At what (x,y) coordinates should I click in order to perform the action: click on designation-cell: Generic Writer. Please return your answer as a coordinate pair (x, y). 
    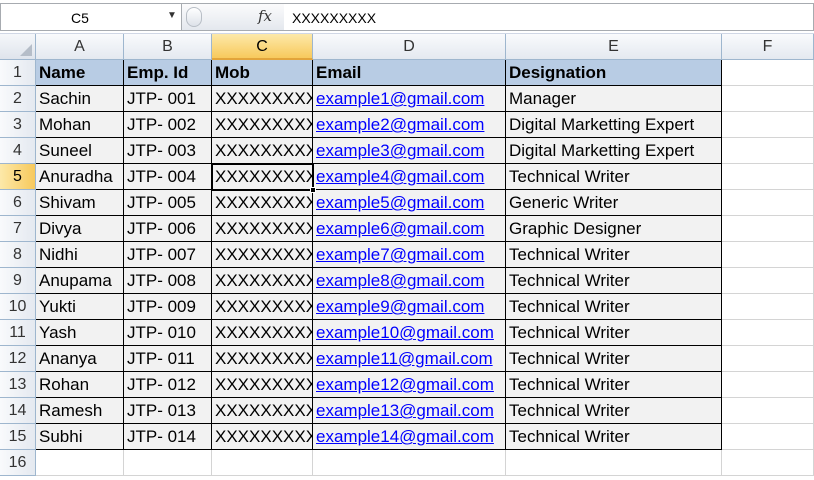
    Looking at the image, I should click on (614, 203).